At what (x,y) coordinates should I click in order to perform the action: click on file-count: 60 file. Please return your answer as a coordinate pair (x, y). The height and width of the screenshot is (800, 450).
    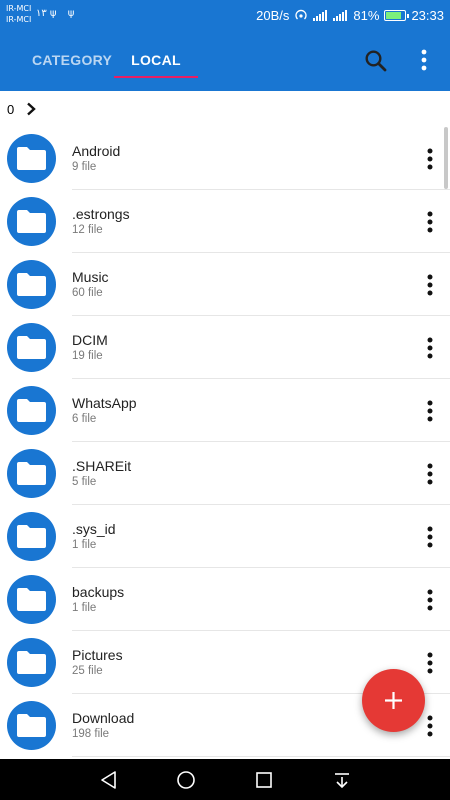
    Looking at the image, I should click on (87, 293).